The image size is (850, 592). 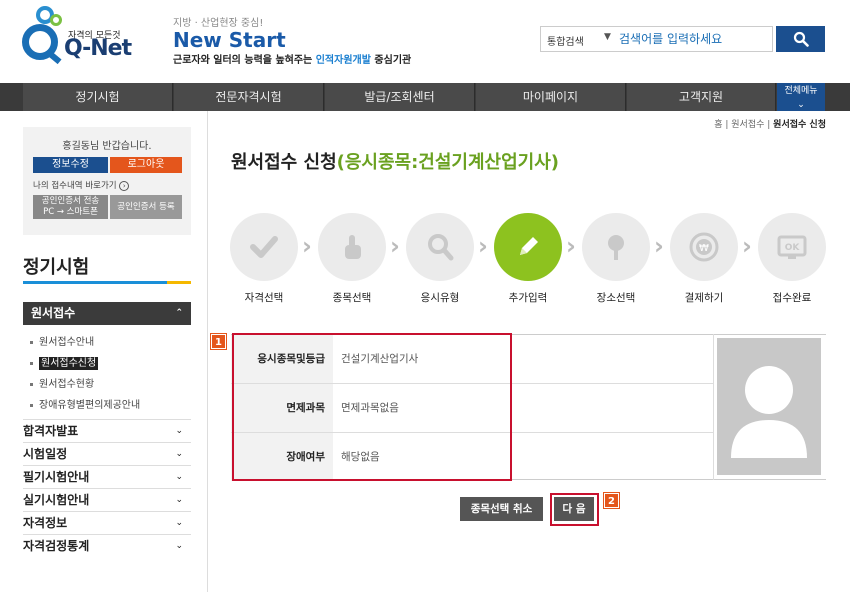 What do you see at coordinates (747, 125) in the screenshot?
I see `breadcrumb-parent: 원서접수` at bounding box center [747, 125].